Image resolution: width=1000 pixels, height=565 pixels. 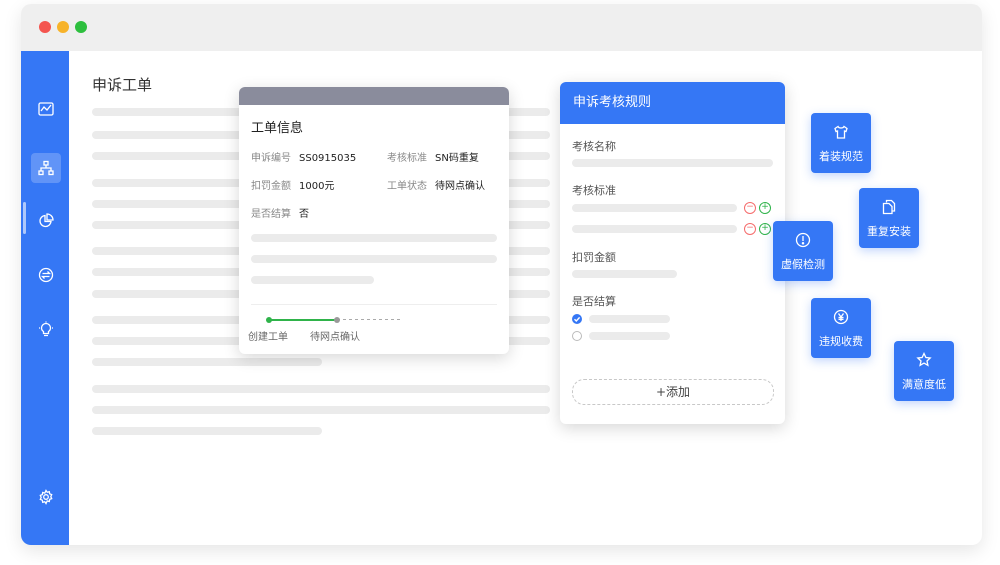 I want to click on minimize-window-button, so click(x=63, y=27).